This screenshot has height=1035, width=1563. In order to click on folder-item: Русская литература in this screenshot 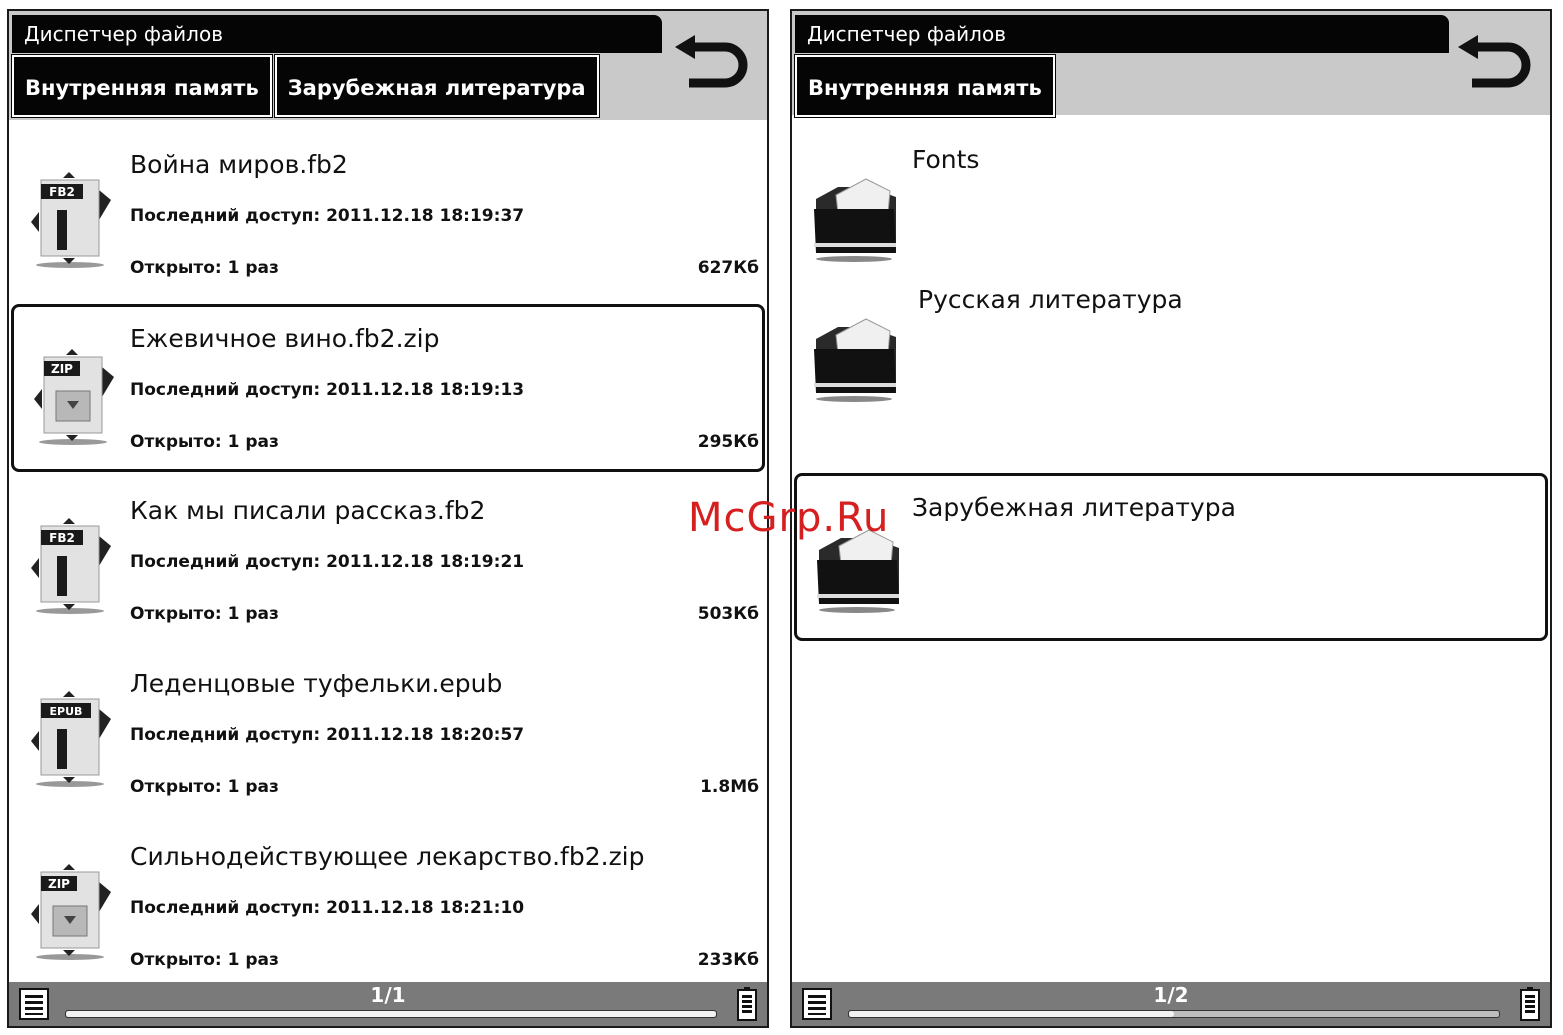, I will do `click(1171, 349)`.